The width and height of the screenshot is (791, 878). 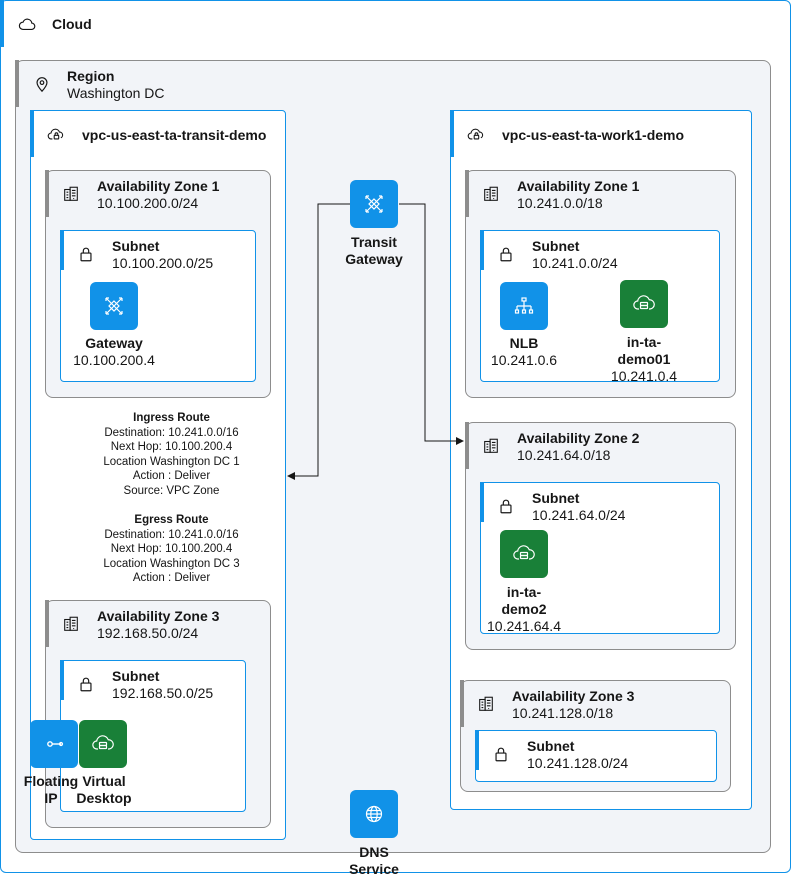 What do you see at coordinates (2, 23) in the screenshot?
I see `cloud-accent-bar` at bounding box center [2, 23].